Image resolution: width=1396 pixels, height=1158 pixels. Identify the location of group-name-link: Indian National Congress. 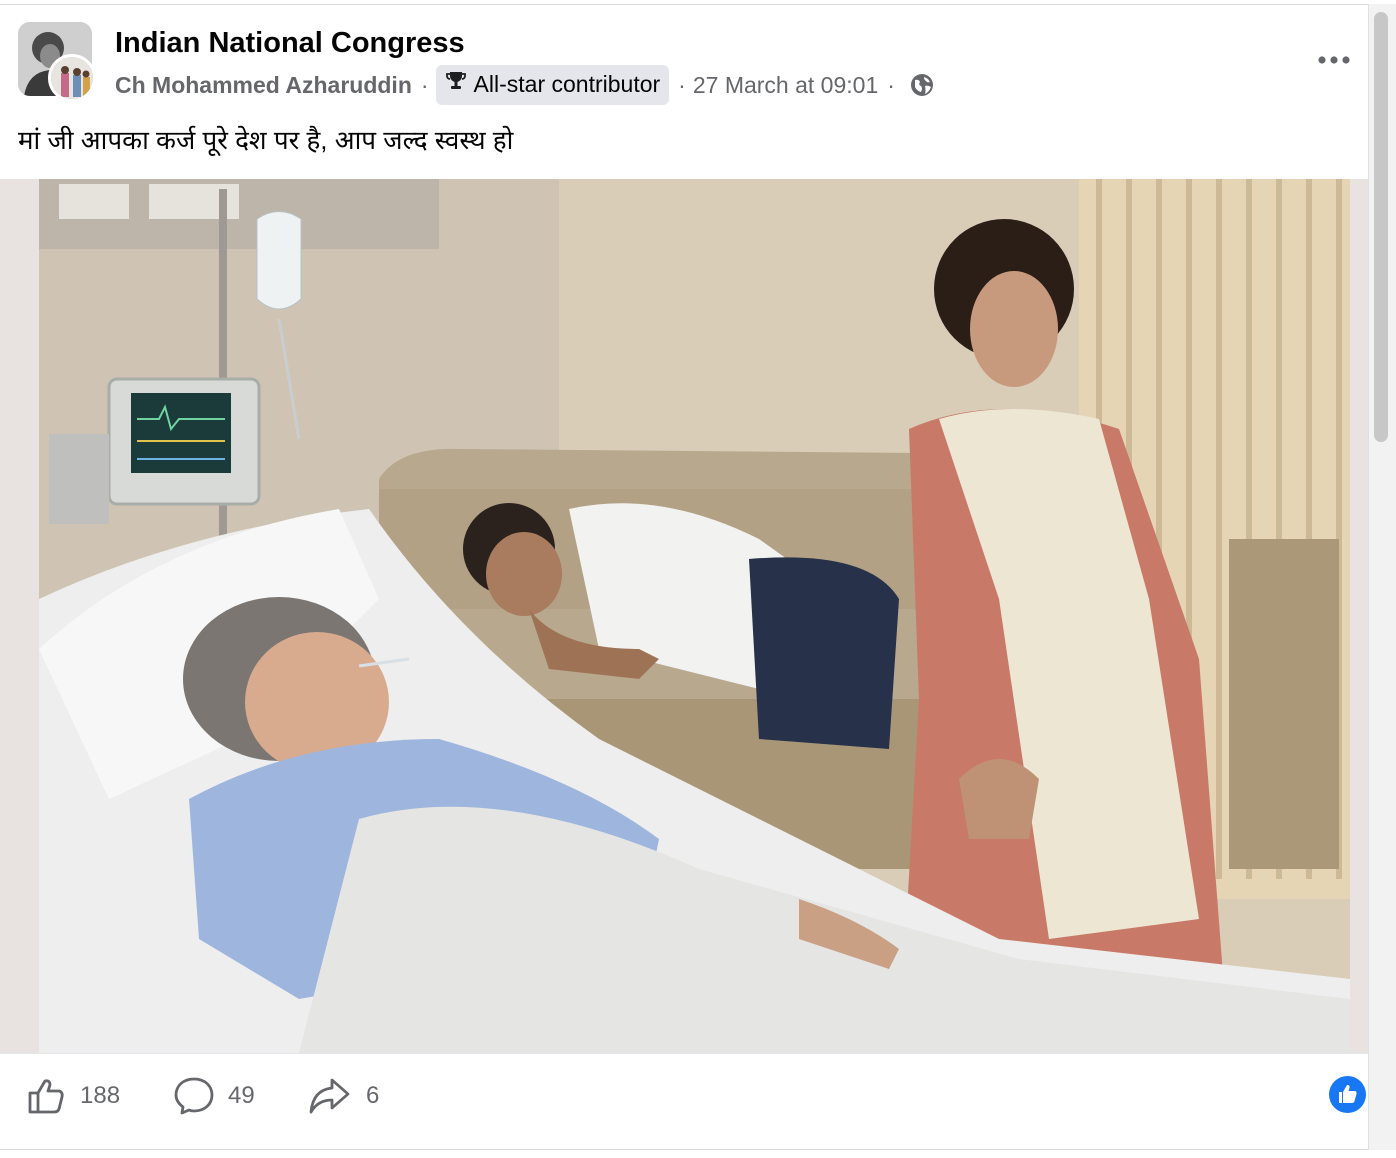
(290, 43).